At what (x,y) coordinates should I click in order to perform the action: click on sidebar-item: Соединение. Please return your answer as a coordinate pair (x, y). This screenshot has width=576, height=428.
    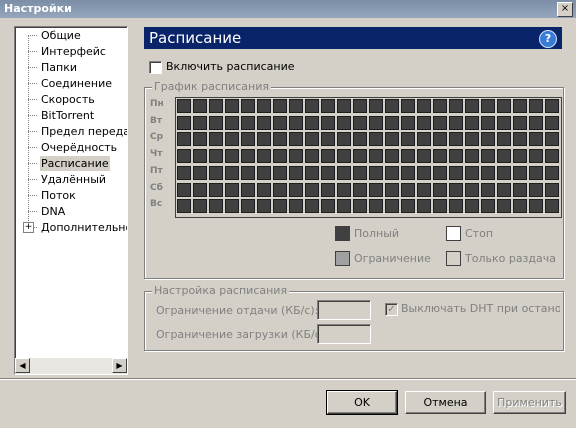
    Looking at the image, I should click on (76, 83).